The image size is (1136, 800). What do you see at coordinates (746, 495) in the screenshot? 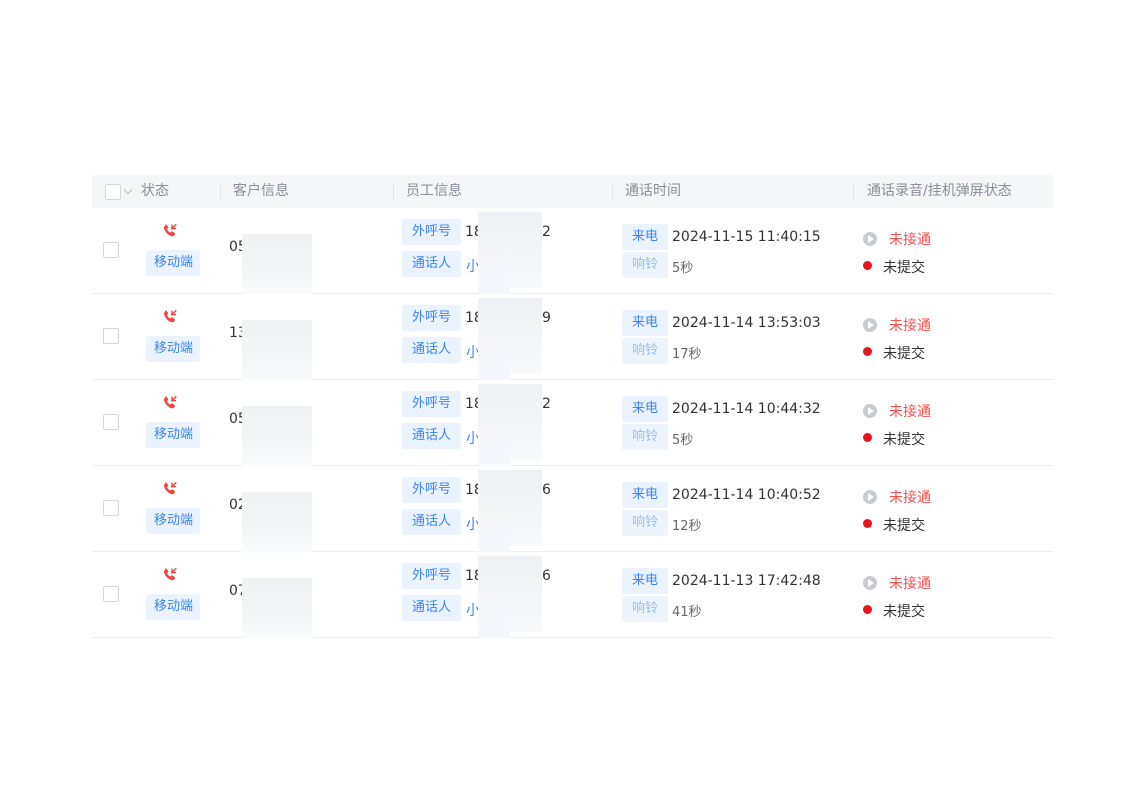
I see `call-datetime: 2024-11-14 10:40:52` at bounding box center [746, 495].